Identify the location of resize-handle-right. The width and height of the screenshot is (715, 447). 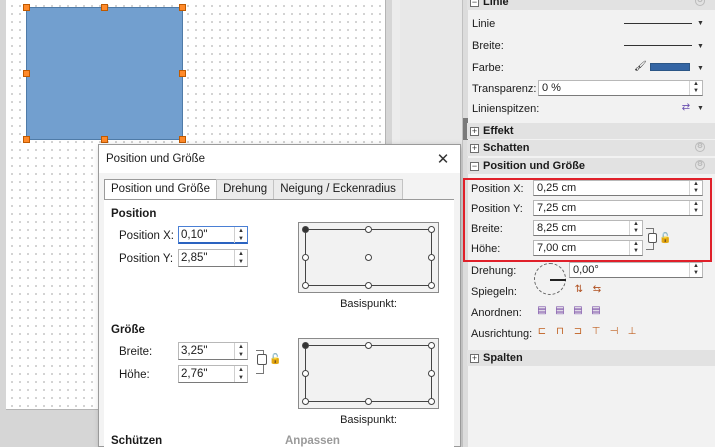
(182, 73).